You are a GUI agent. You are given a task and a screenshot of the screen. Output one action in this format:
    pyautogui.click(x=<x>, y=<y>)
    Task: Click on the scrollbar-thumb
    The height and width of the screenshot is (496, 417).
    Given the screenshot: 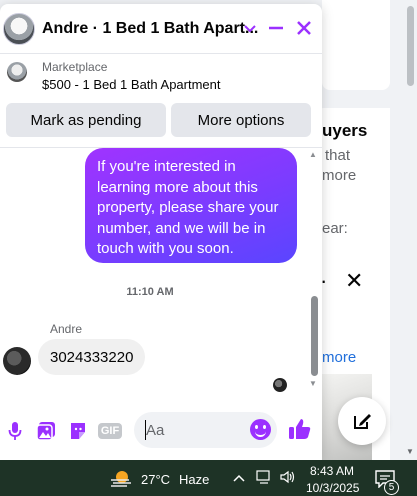 What is the action you would take?
    pyautogui.click(x=410, y=46)
    